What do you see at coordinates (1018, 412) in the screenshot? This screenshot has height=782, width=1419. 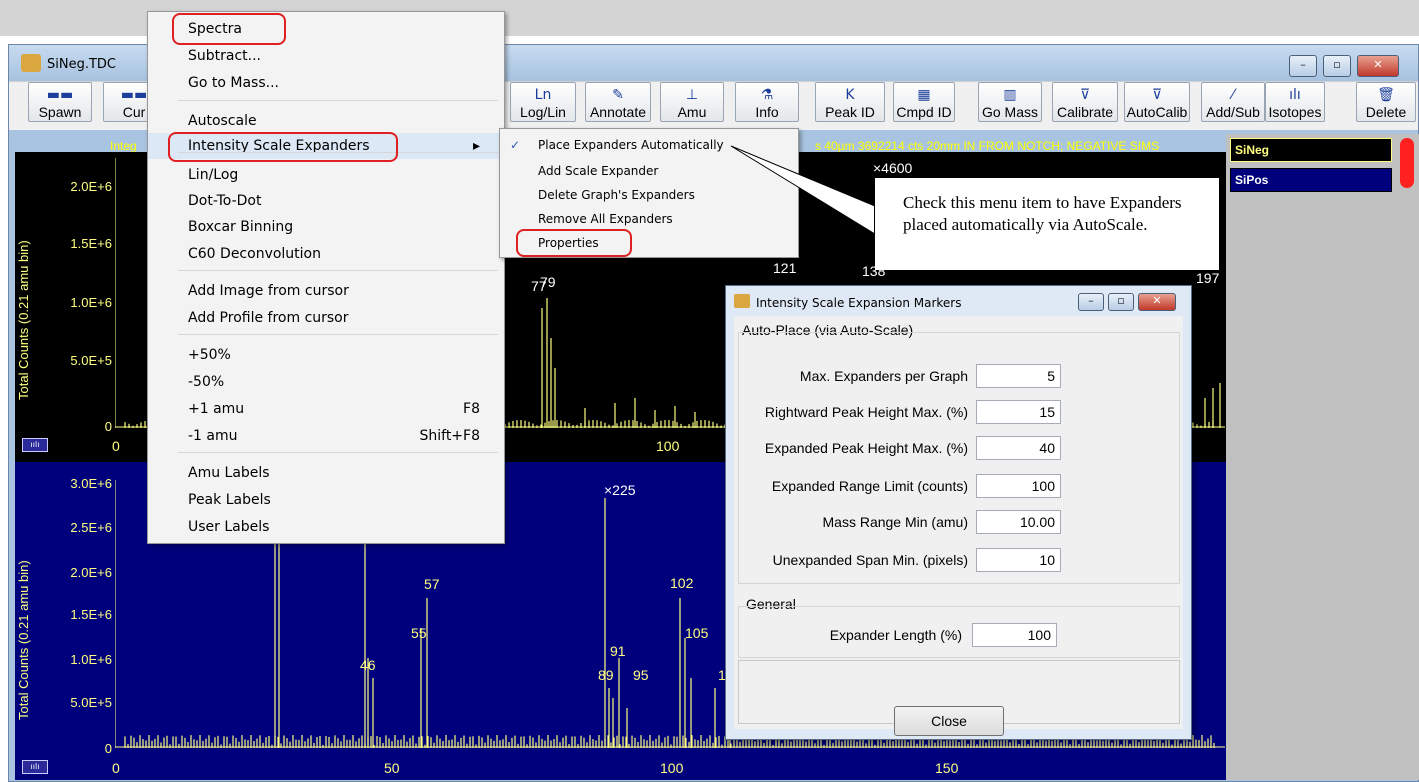 I see `dialog-field-input: 15` at bounding box center [1018, 412].